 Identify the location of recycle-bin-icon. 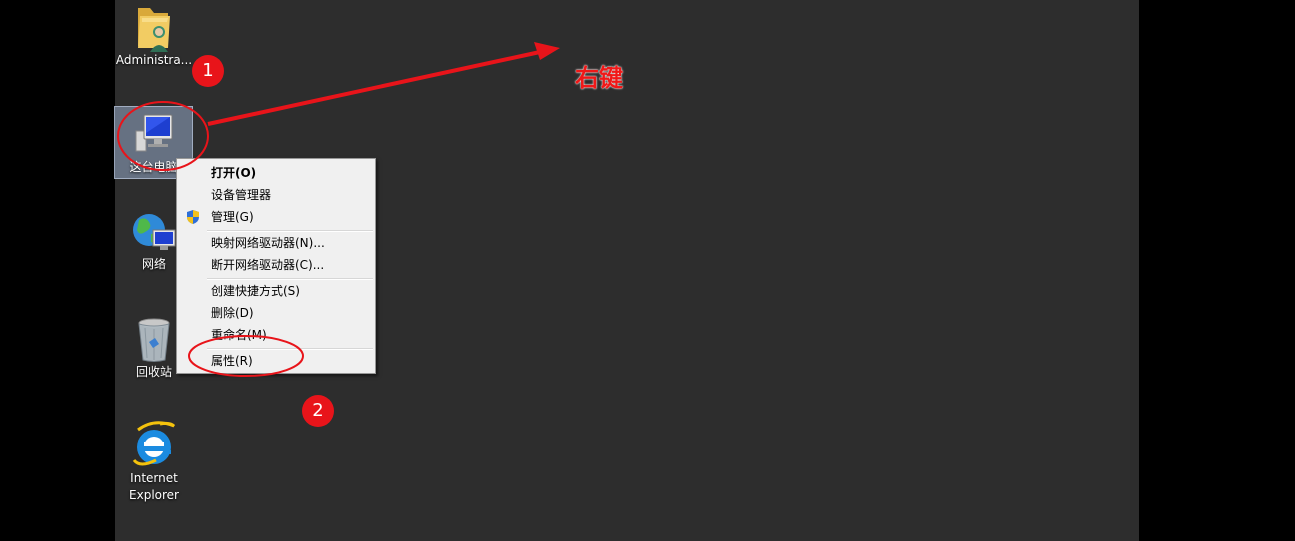
(154, 340).